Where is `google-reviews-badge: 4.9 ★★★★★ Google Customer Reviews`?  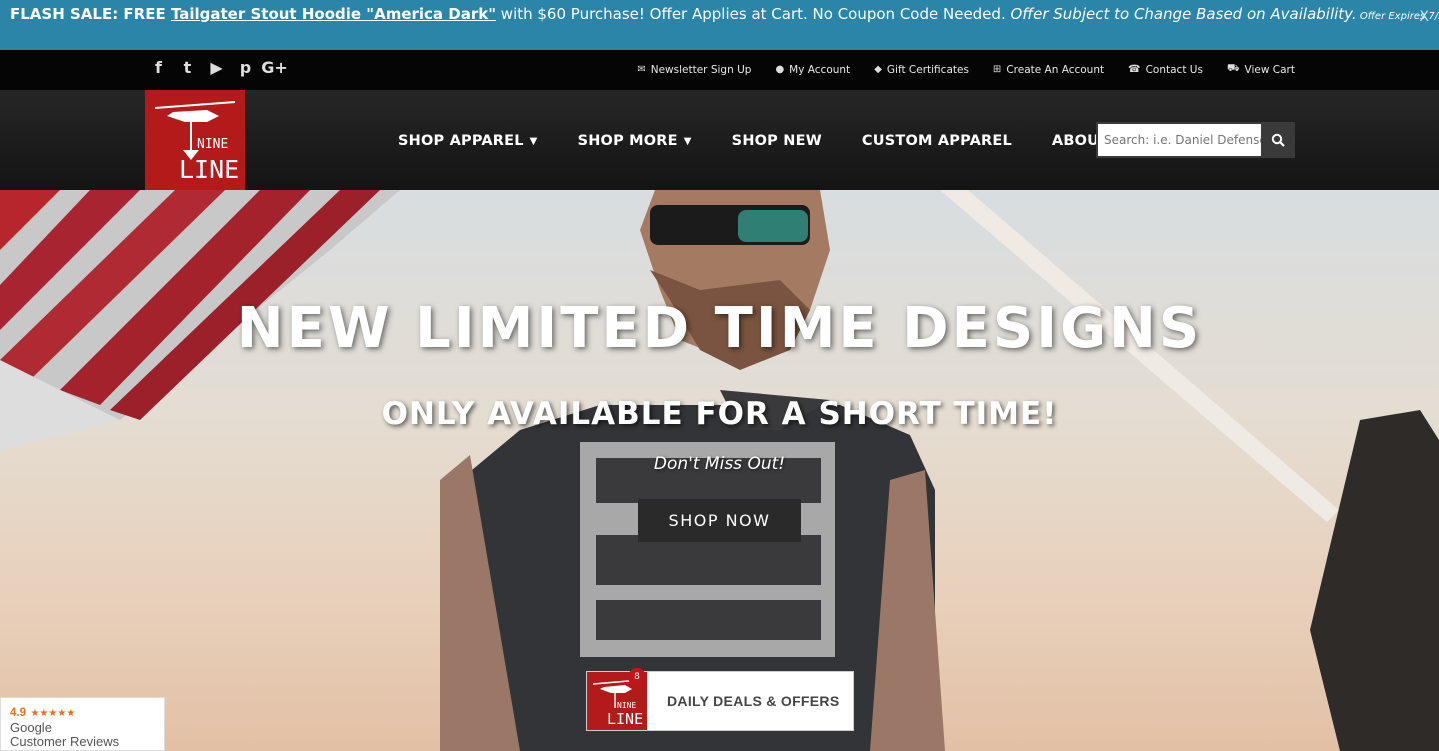 google-reviews-badge: 4.9 ★★★★★ Google Customer Reviews is located at coordinates (82, 724).